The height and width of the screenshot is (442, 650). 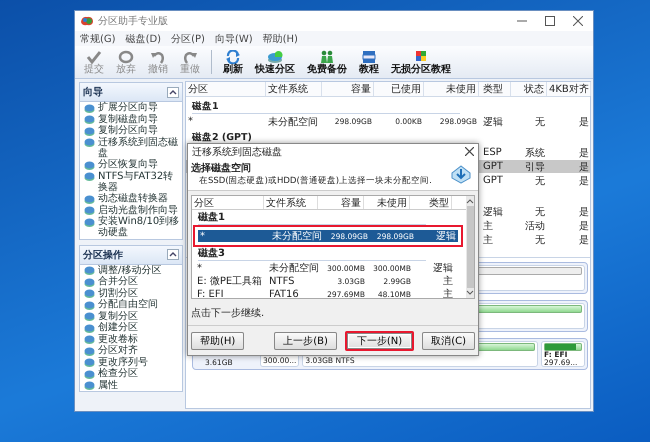 What do you see at coordinates (211, 253) in the screenshot?
I see `disk-title: 磁盘3` at bounding box center [211, 253].